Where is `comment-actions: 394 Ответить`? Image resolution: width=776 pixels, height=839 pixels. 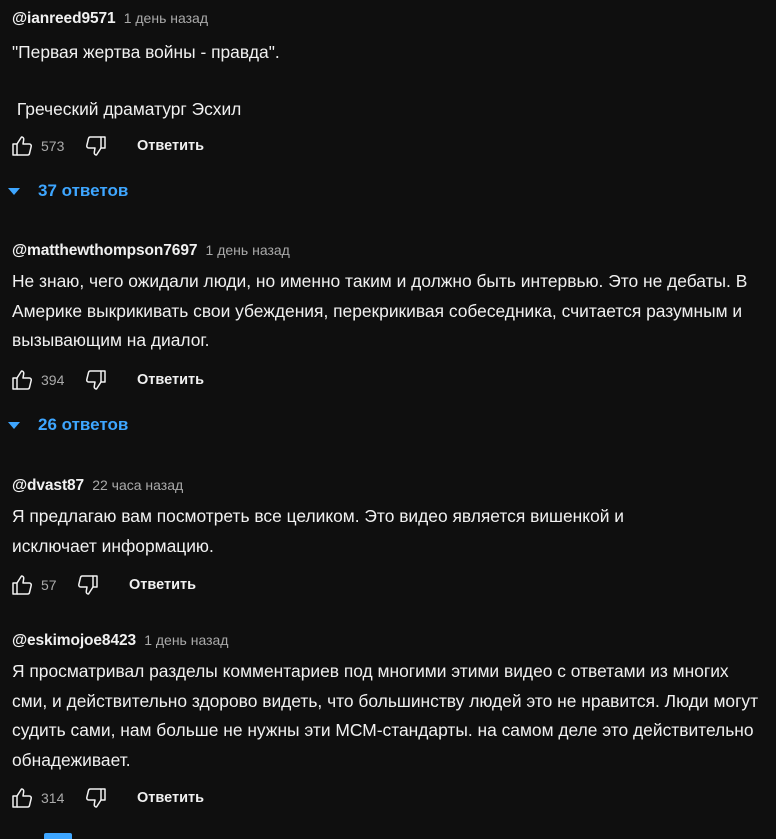
comment-actions: 394 Ответить is located at coordinates (106, 380).